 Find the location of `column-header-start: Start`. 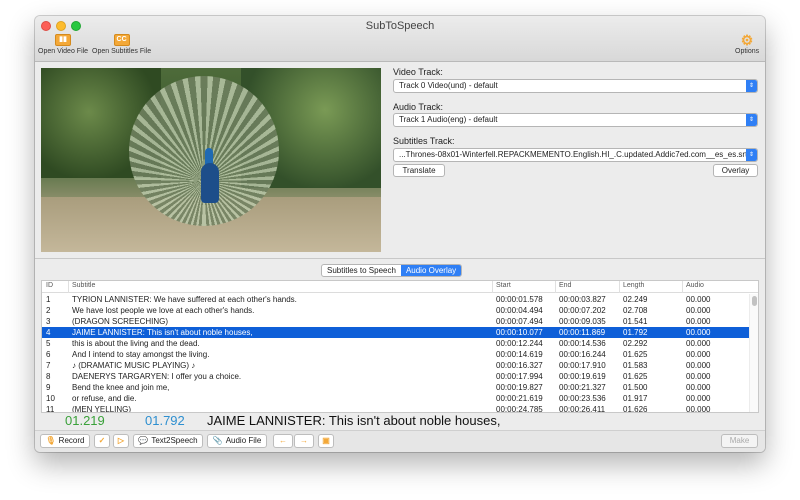

column-header-start: Start is located at coordinates (503, 285).